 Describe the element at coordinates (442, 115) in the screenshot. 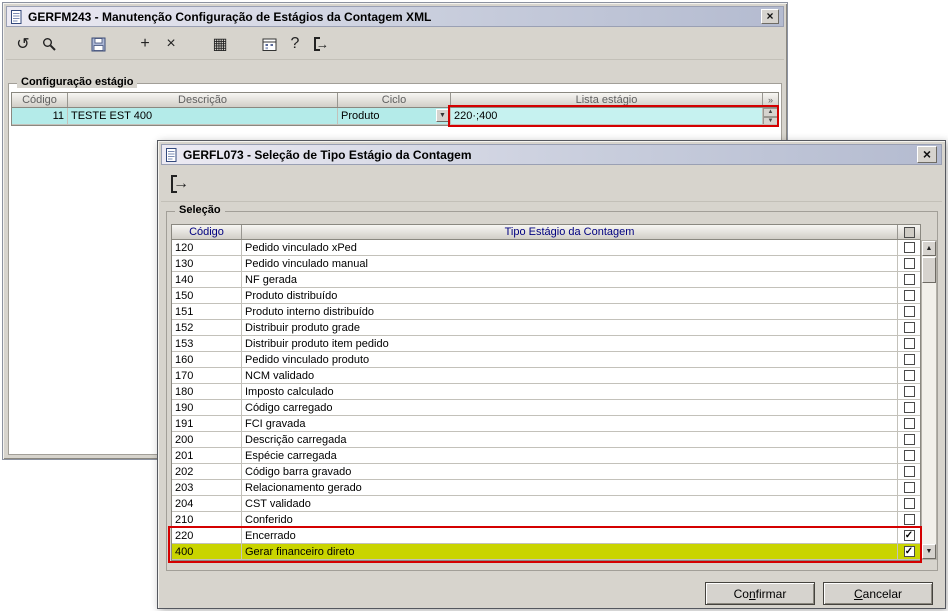

I see `dropdown-arrow-icon: ▼` at that location.